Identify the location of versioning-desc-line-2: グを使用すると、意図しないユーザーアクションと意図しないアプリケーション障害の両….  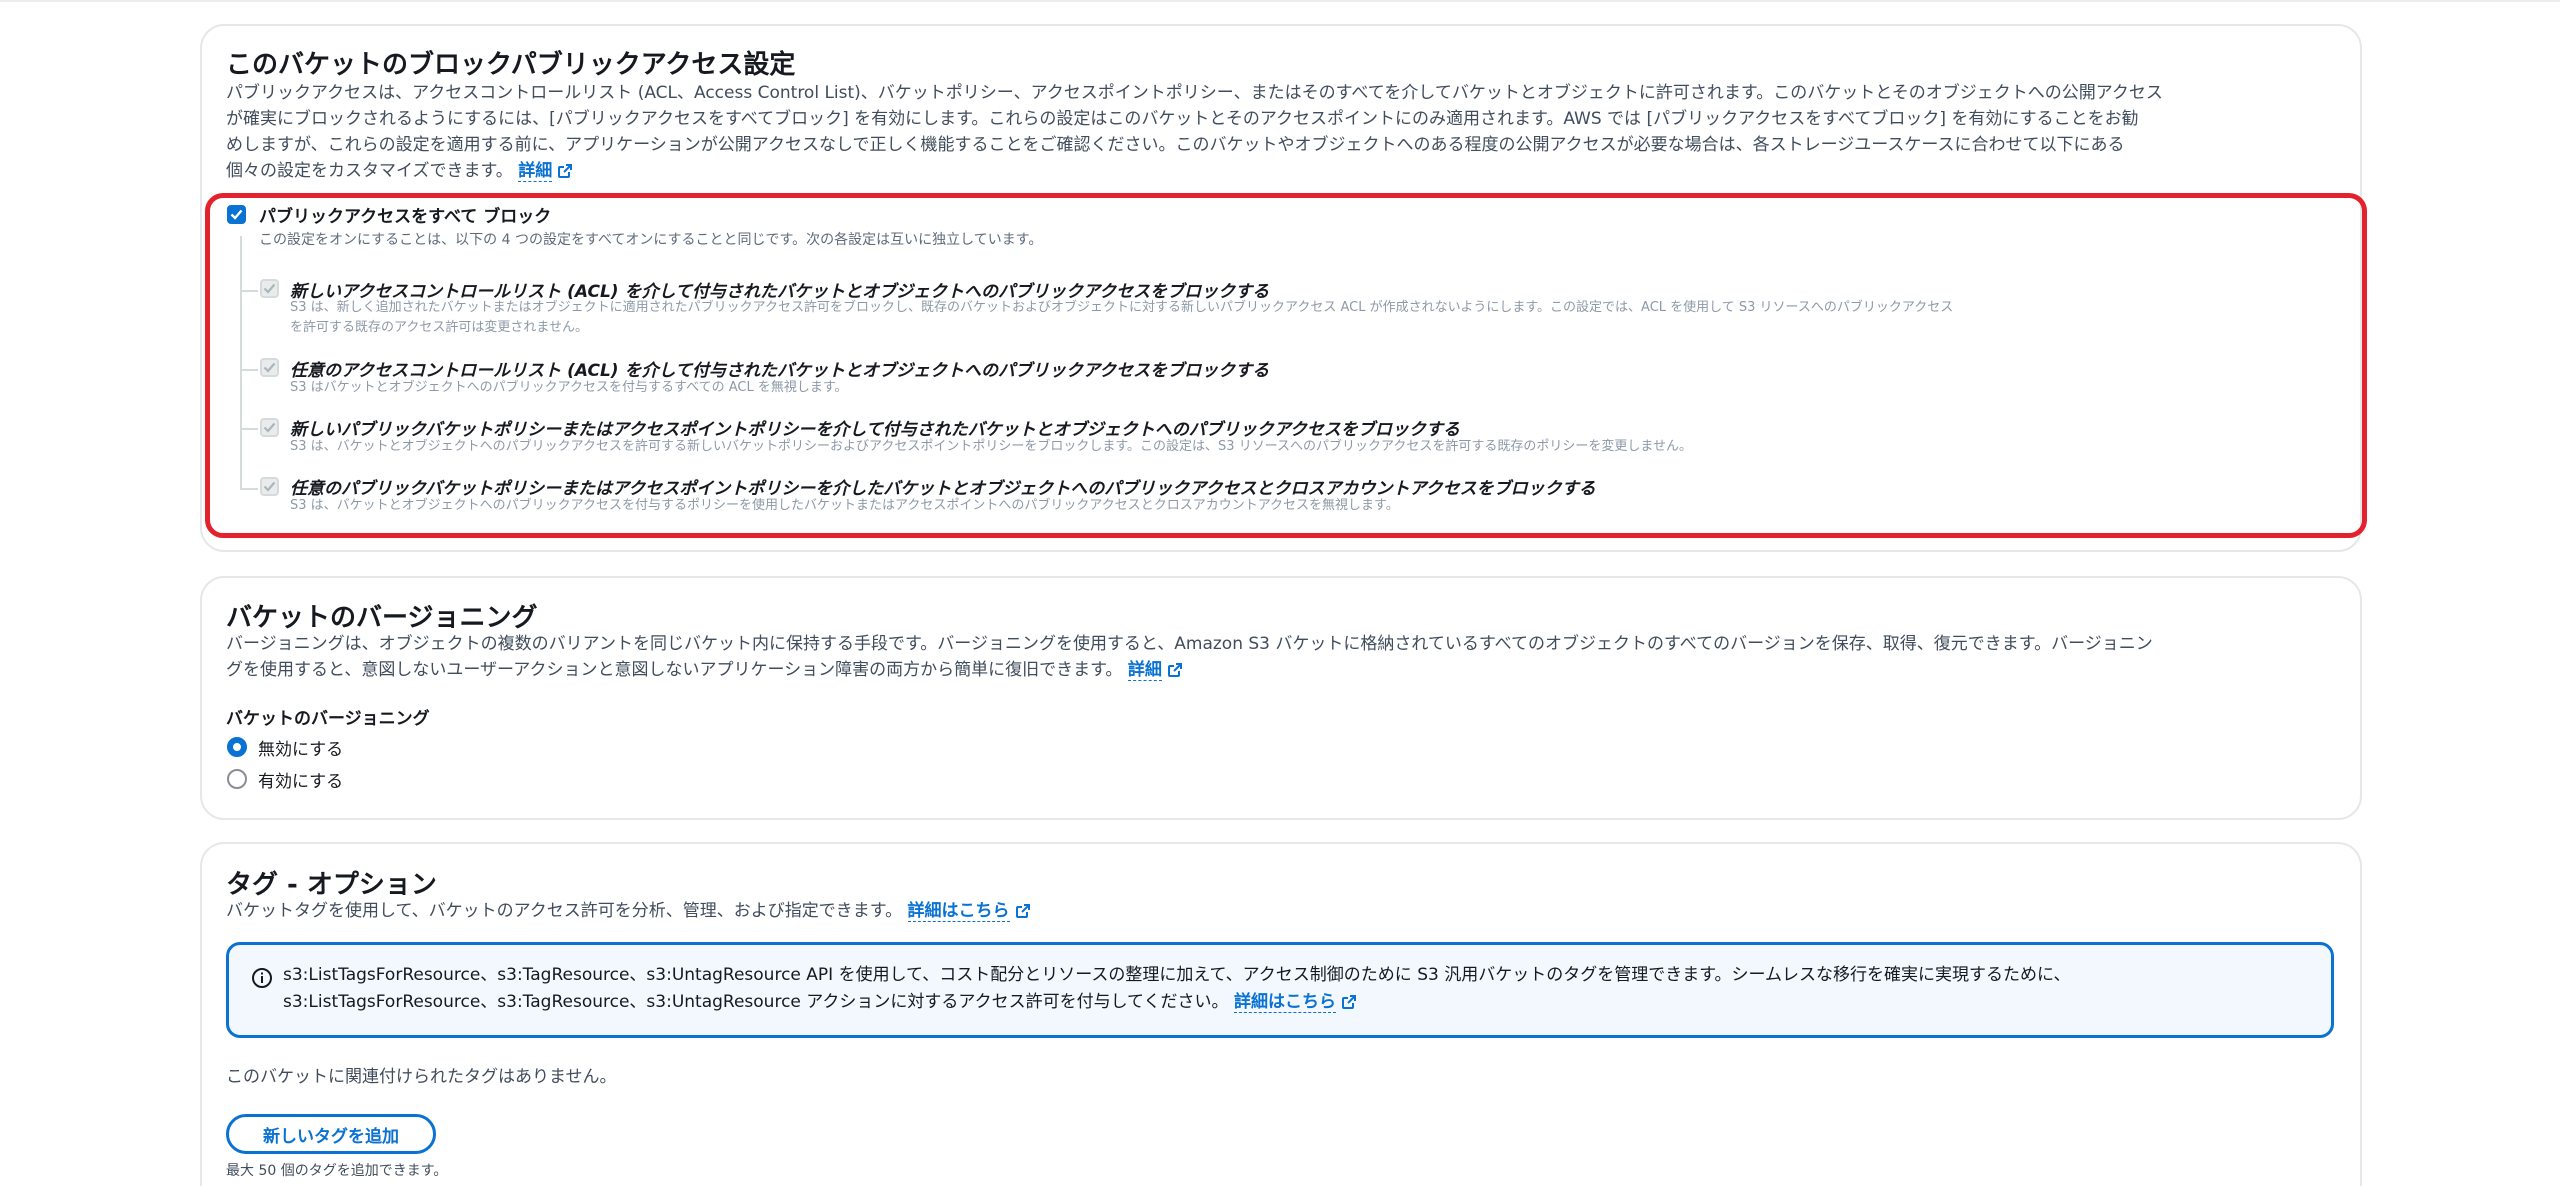
(704, 670).